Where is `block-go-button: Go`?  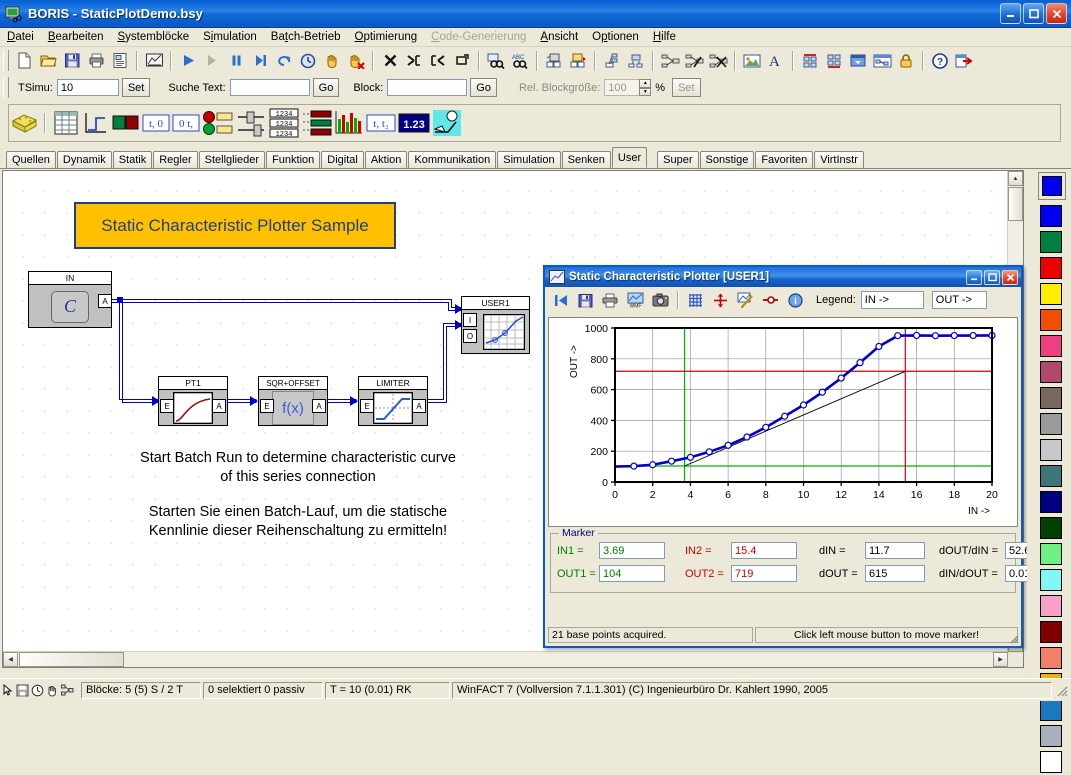 block-go-button: Go is located at coordinates (483, 87).